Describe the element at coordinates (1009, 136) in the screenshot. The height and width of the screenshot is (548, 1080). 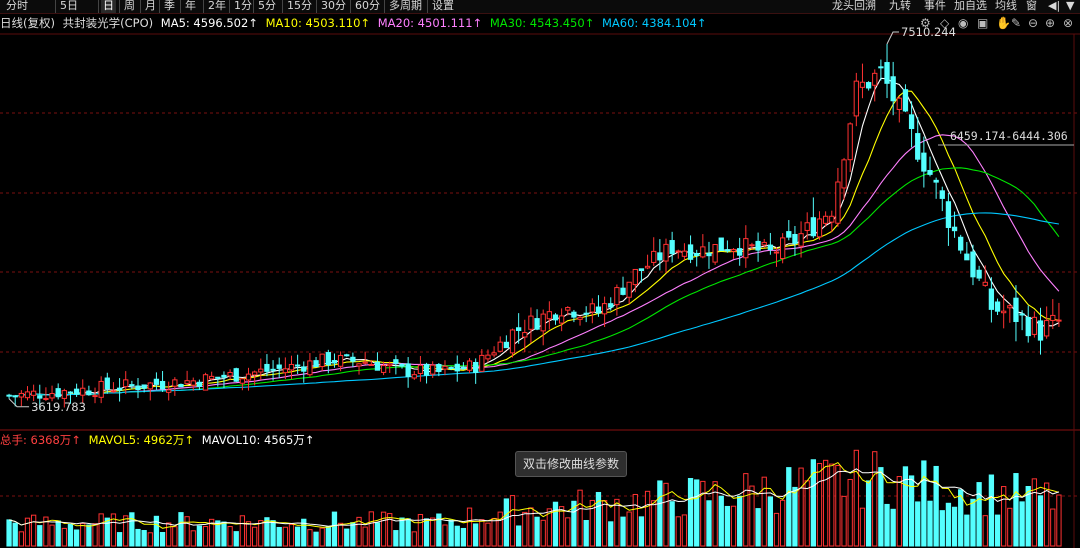
I see `range-label: 6459.174-6444.306` at that location.